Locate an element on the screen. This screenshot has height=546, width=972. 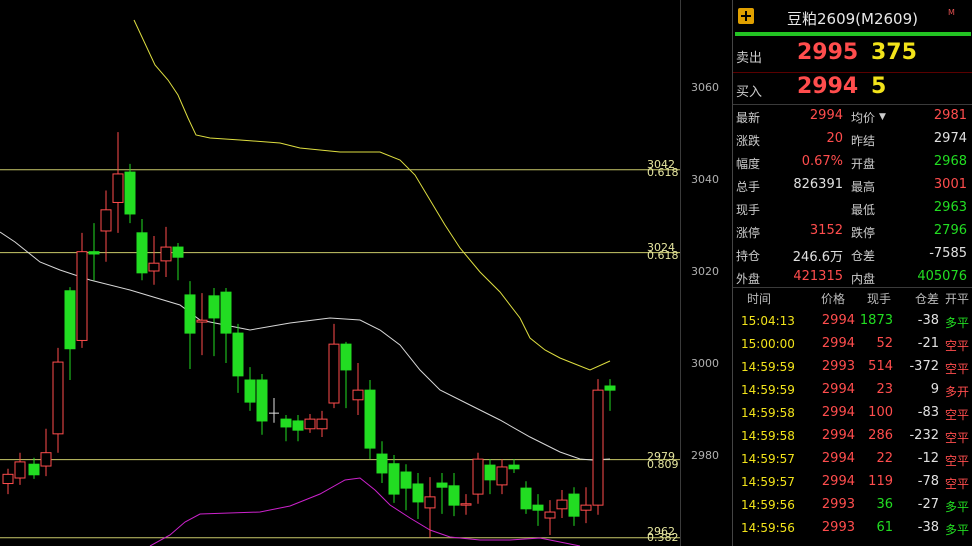
stat-label: 内盘 is located at coordinates (863, 279).